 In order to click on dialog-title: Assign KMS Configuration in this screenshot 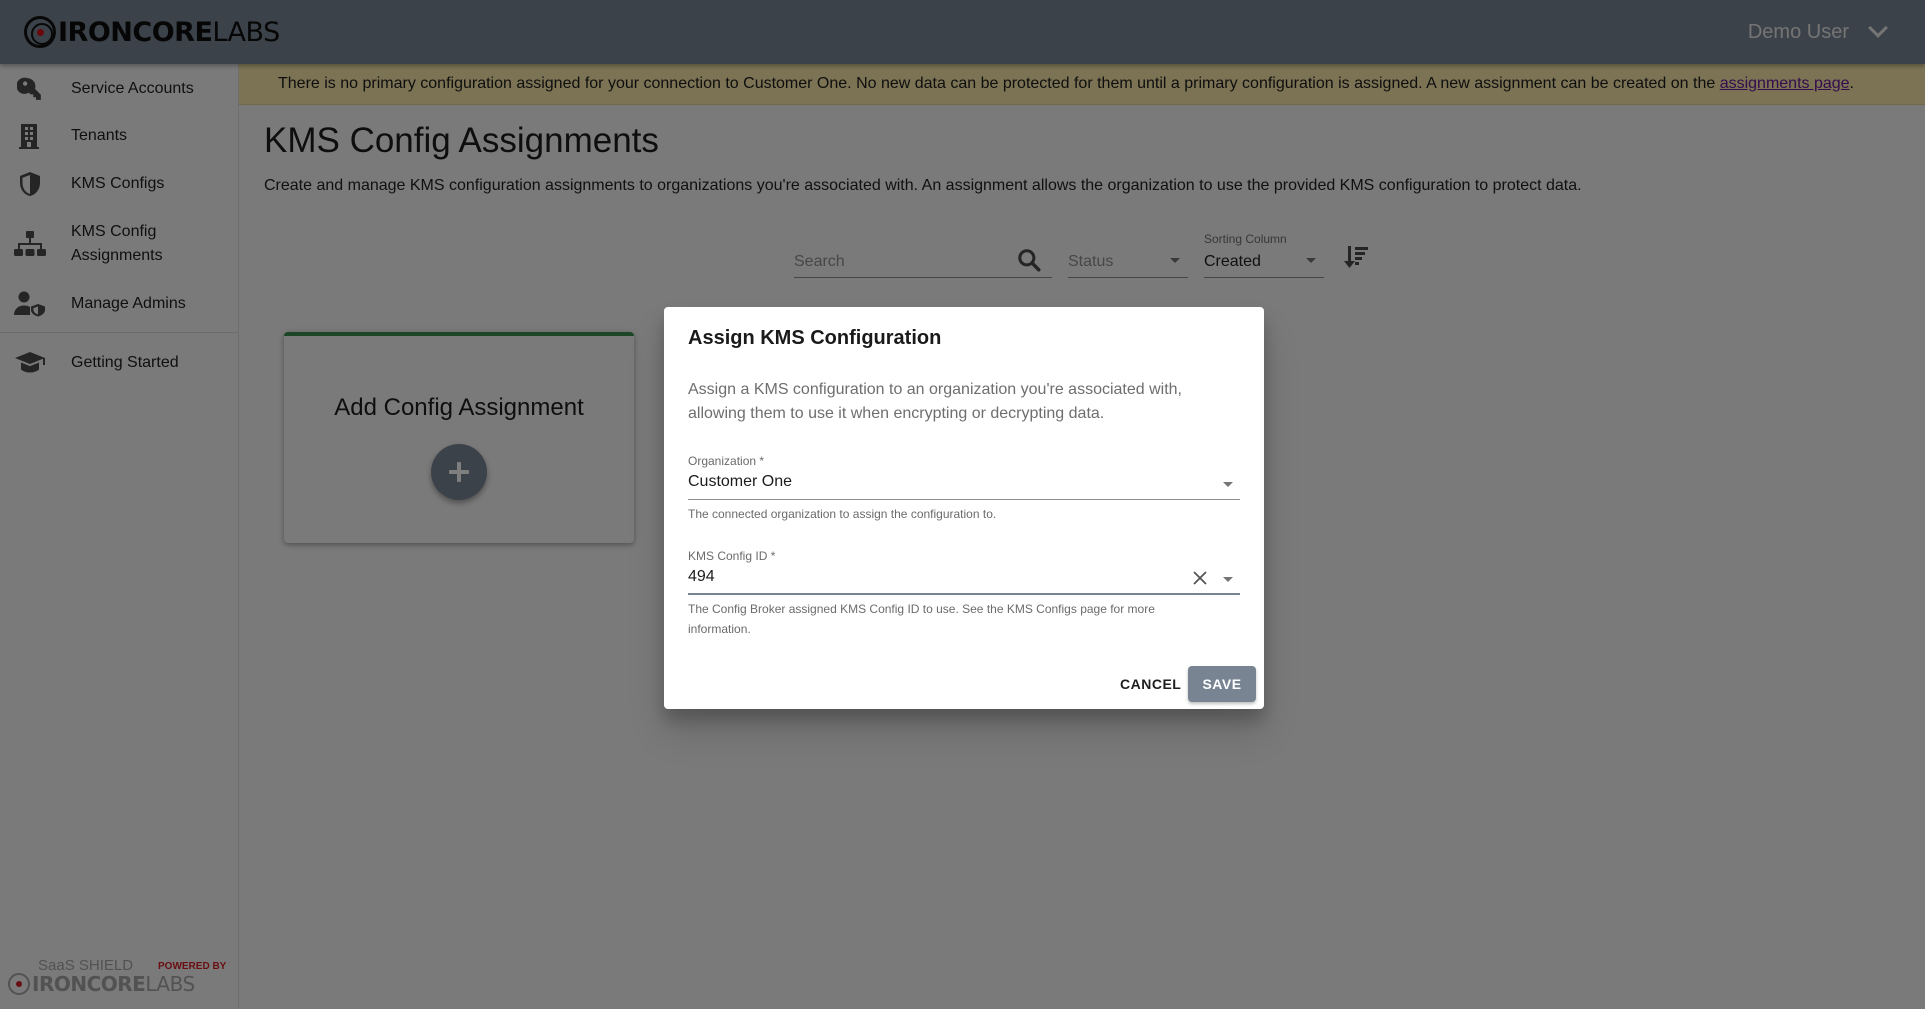, I will do `click(815, 338)`.